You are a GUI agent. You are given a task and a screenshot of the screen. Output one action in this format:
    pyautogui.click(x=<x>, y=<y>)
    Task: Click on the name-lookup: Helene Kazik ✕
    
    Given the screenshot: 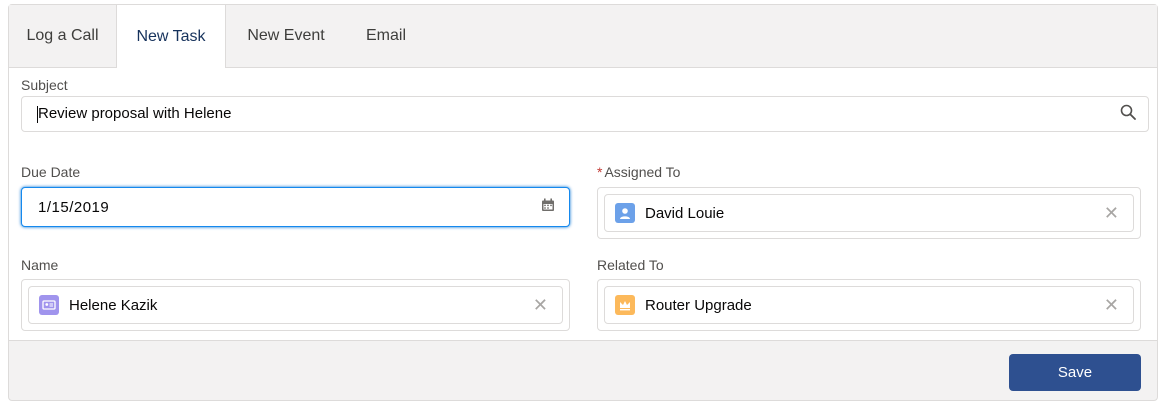 What is the action you would take?
    pyautogui.click(x=295, y=305)
    